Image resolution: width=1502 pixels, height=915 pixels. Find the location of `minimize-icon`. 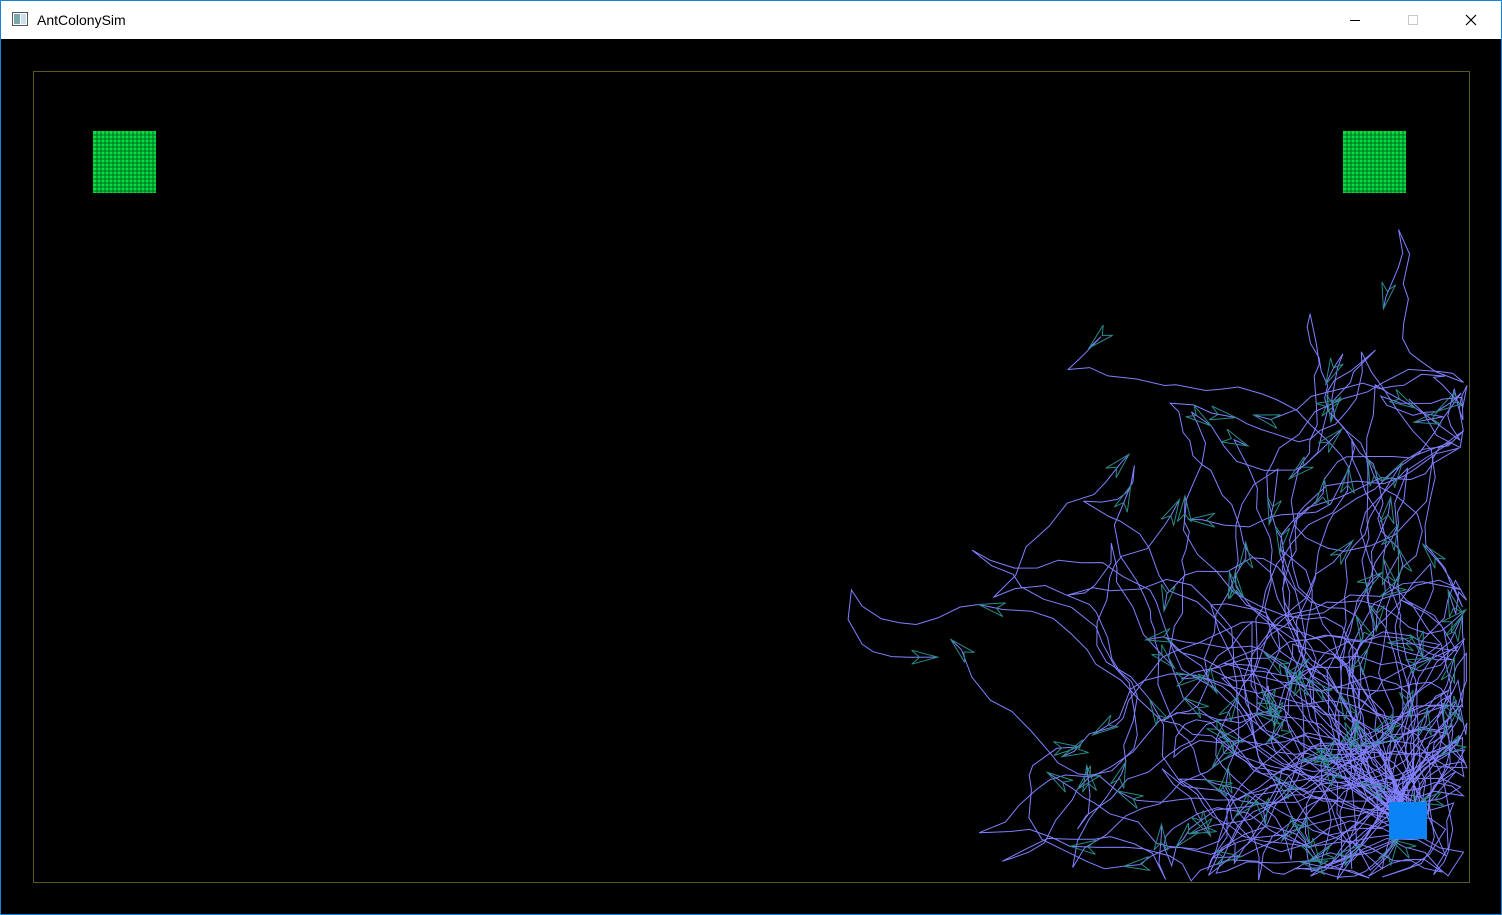

minimize-icon is located at coordinates (1355, 20).